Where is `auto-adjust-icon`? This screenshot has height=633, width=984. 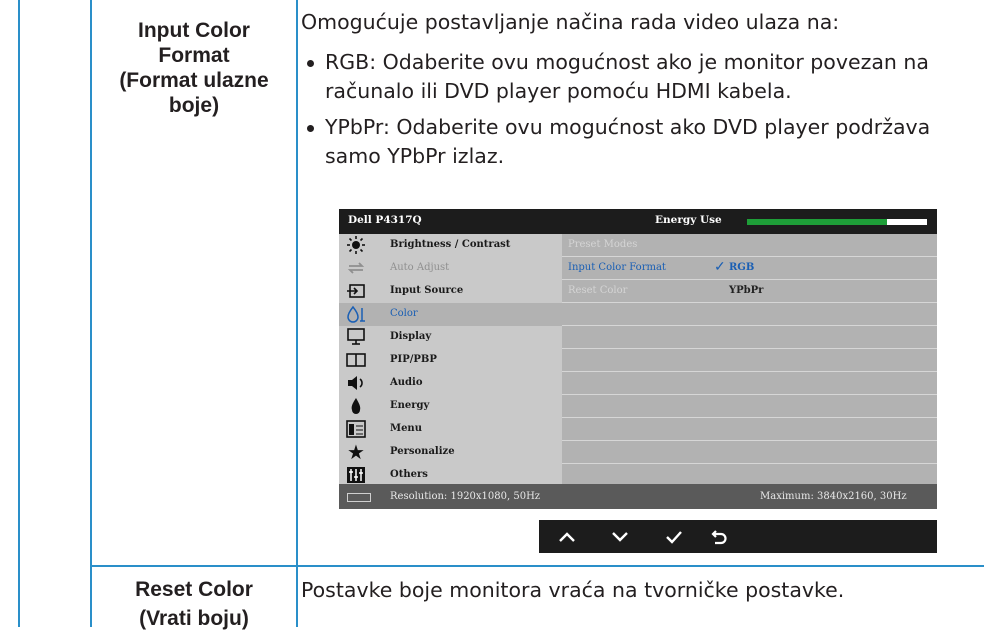 auto-adjust-icon is located at coordinates (356, 268).